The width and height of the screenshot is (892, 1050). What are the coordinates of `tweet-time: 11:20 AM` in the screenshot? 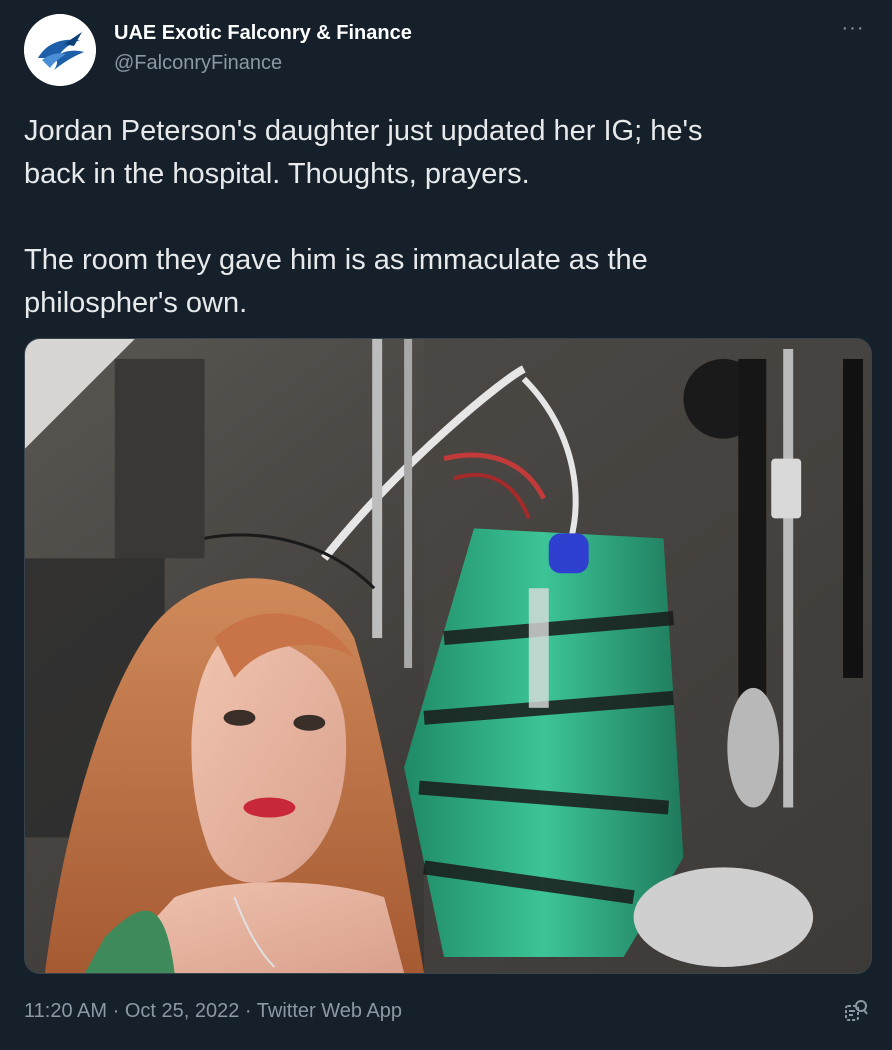 It's located at (65, 1011).